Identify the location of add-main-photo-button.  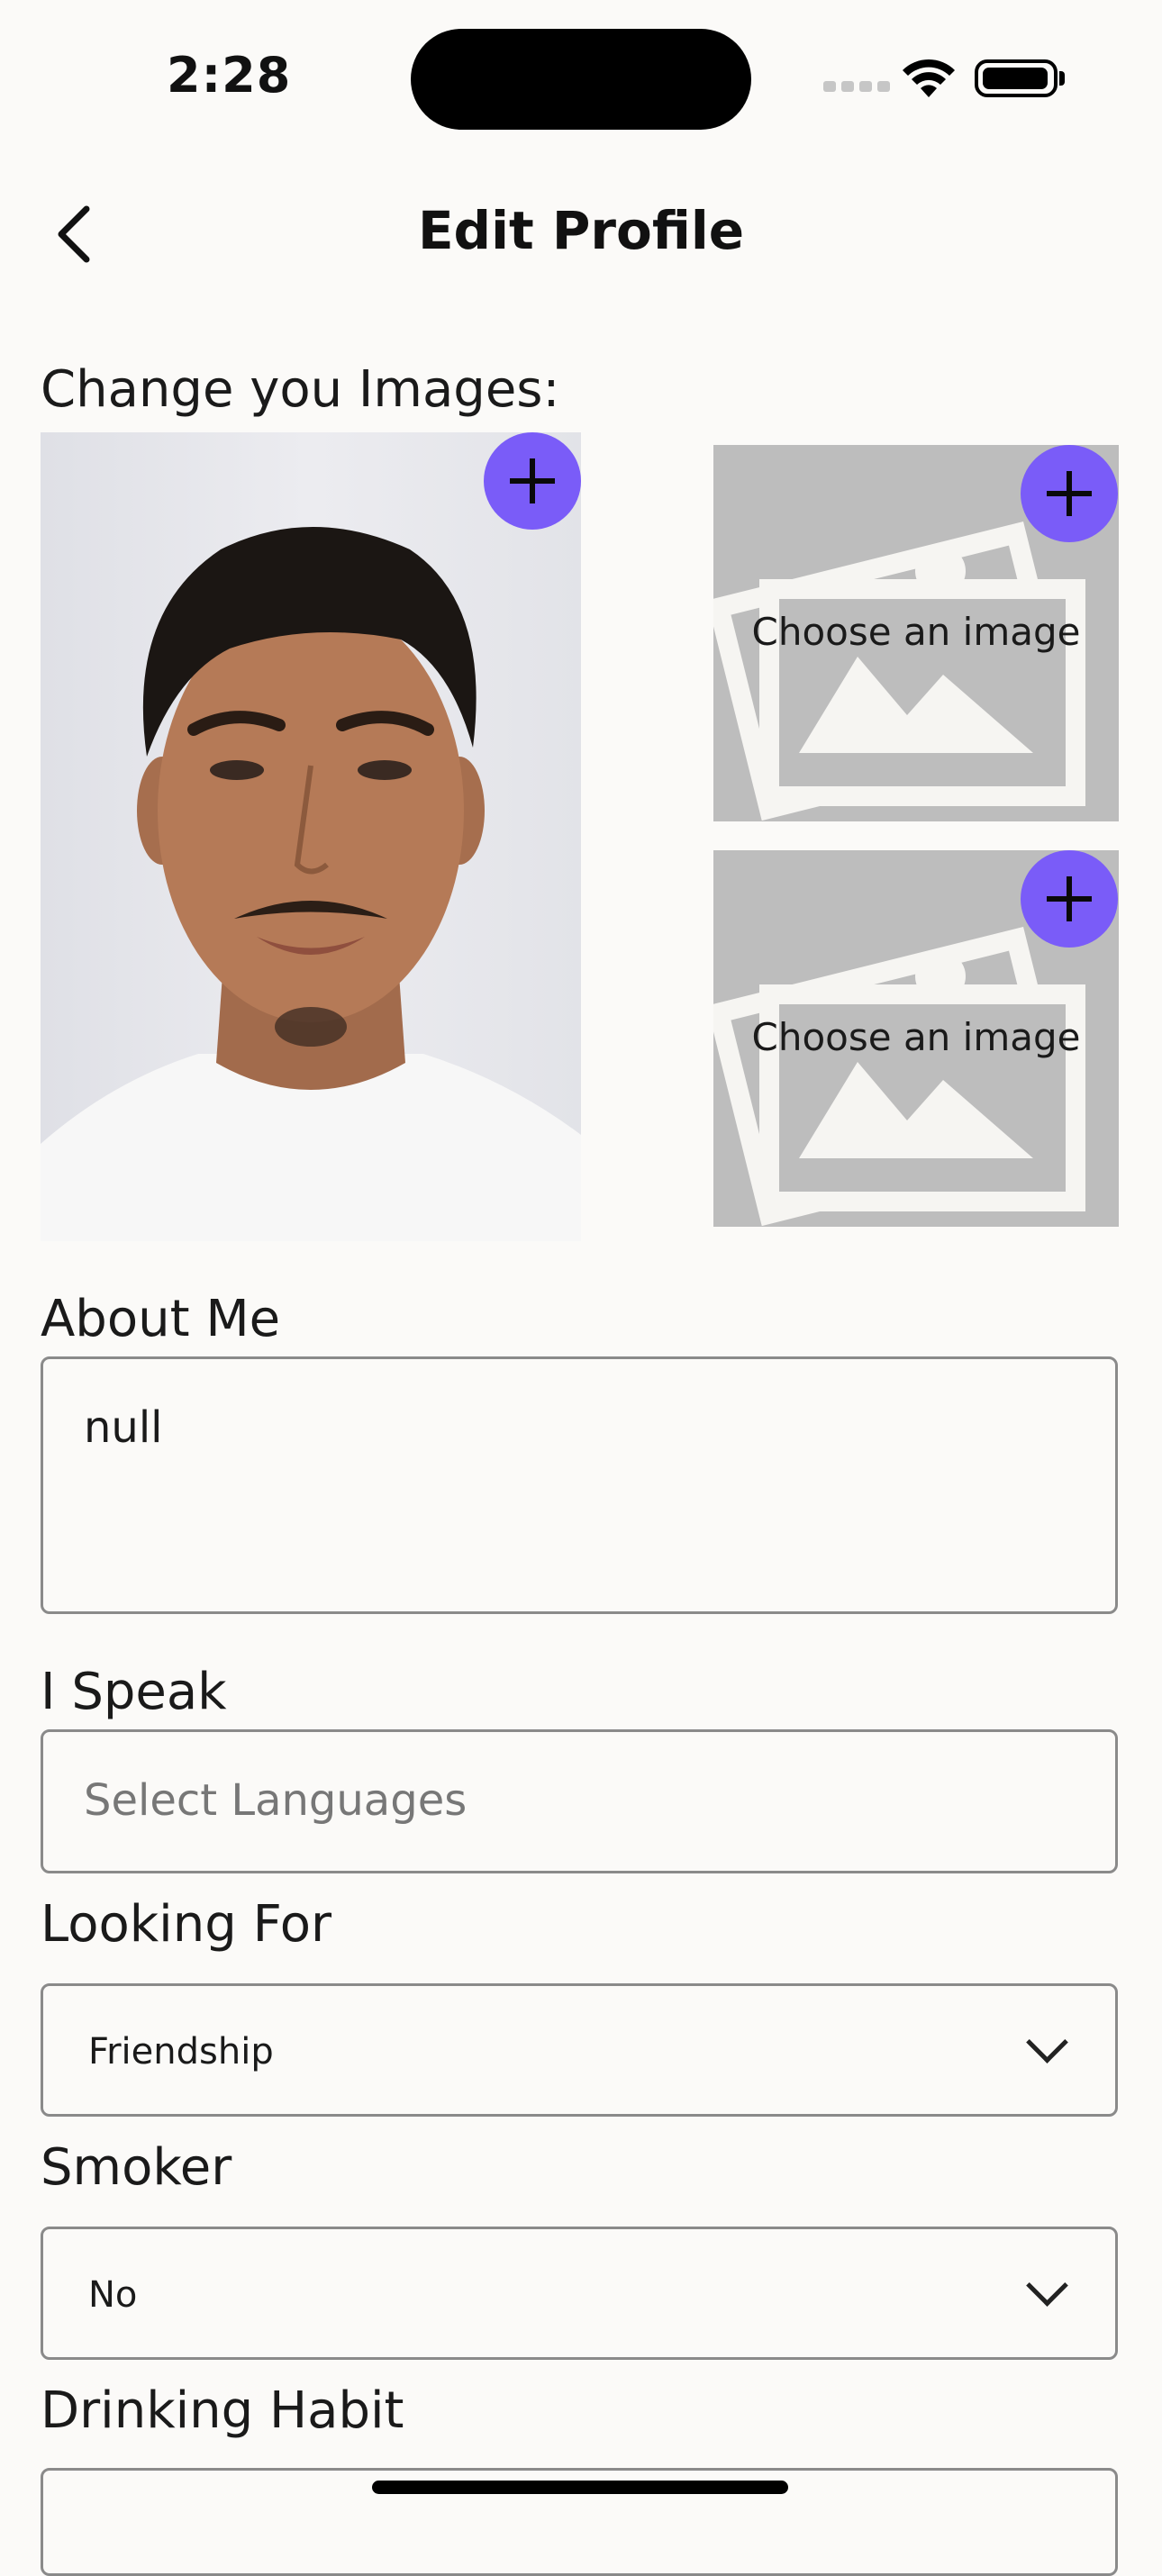
(532, 481).